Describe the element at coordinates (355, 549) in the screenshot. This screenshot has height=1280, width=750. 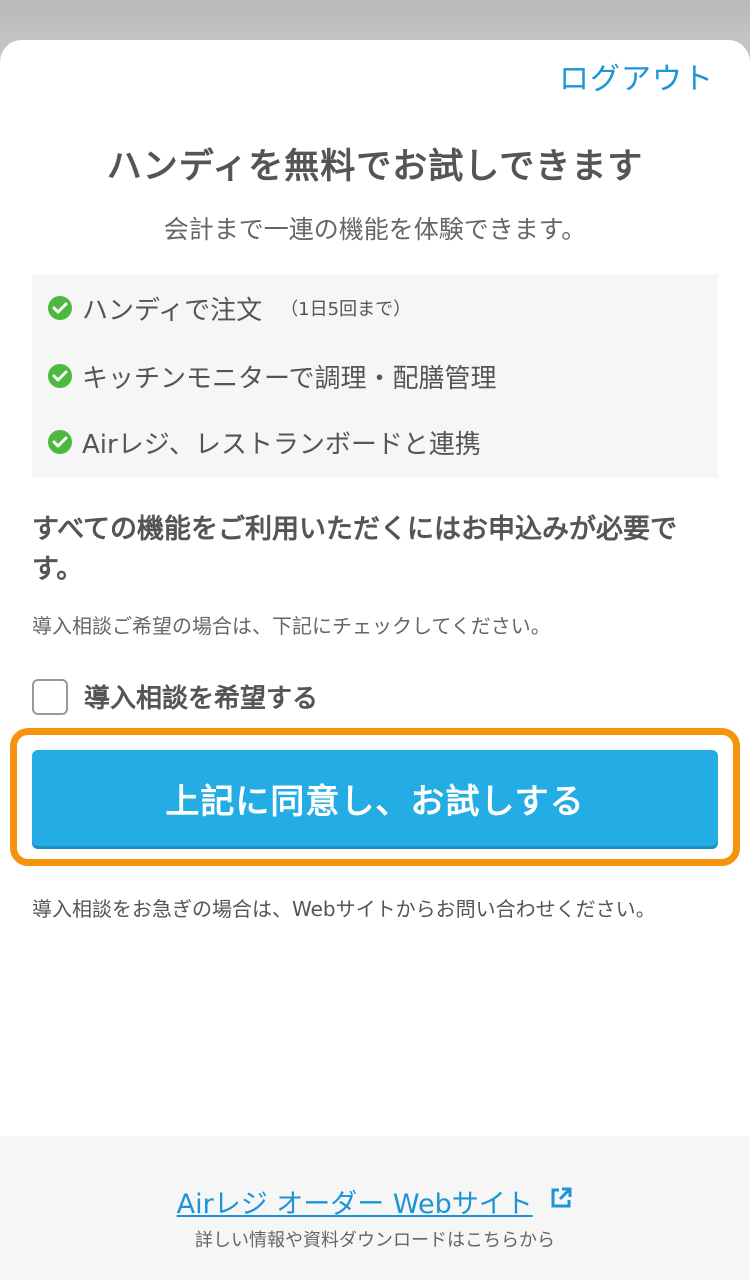
I see `application-required-notice: すべての機能をご利用いただくにはお申込みが必要です。` at that location.